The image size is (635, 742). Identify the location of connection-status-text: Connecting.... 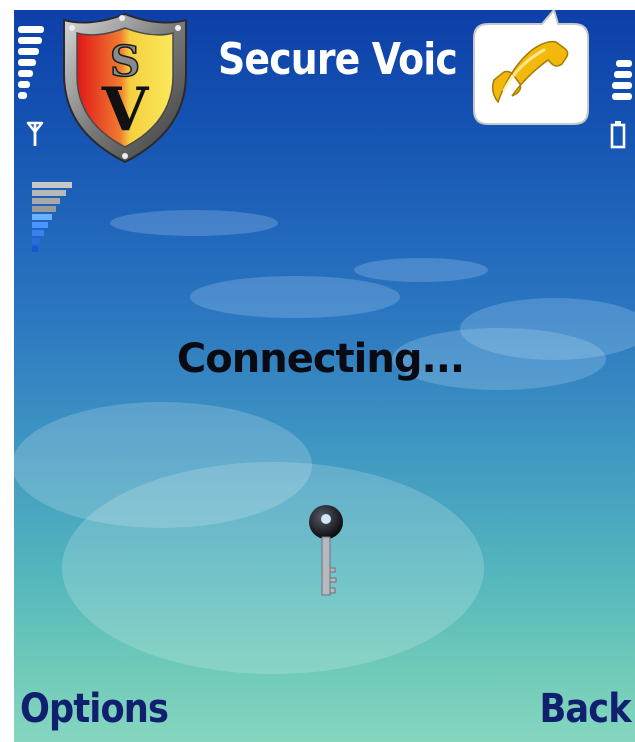
(320, 359).